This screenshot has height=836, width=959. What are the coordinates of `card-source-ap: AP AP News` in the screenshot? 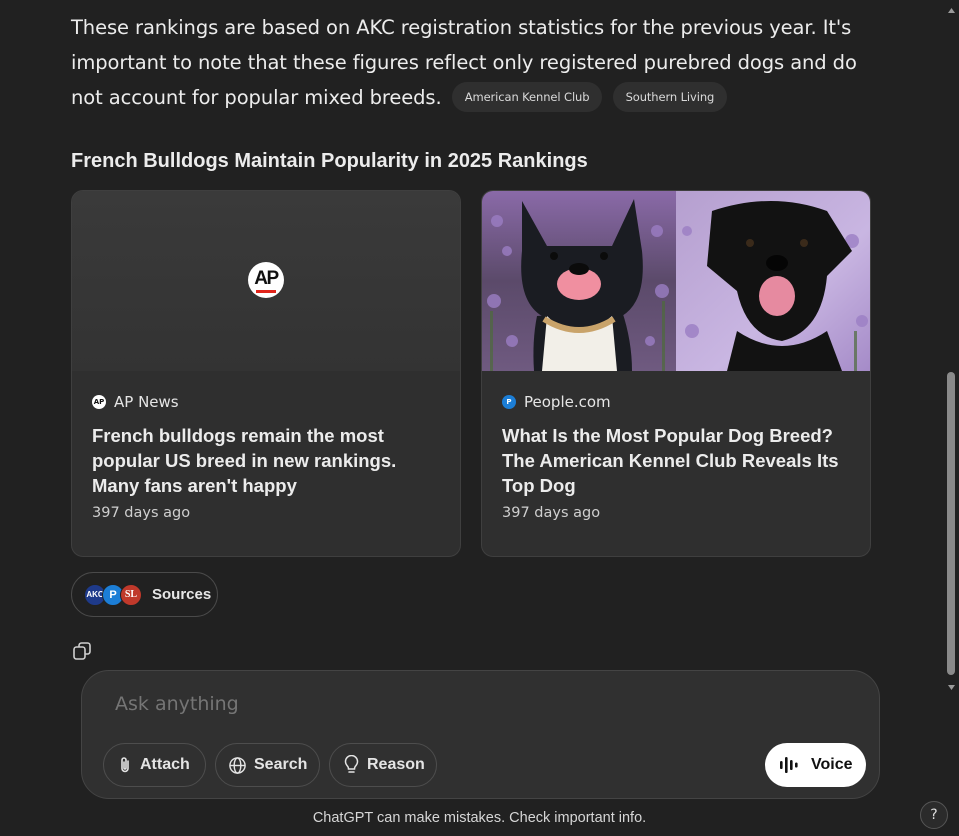 It's located at (268, 402).